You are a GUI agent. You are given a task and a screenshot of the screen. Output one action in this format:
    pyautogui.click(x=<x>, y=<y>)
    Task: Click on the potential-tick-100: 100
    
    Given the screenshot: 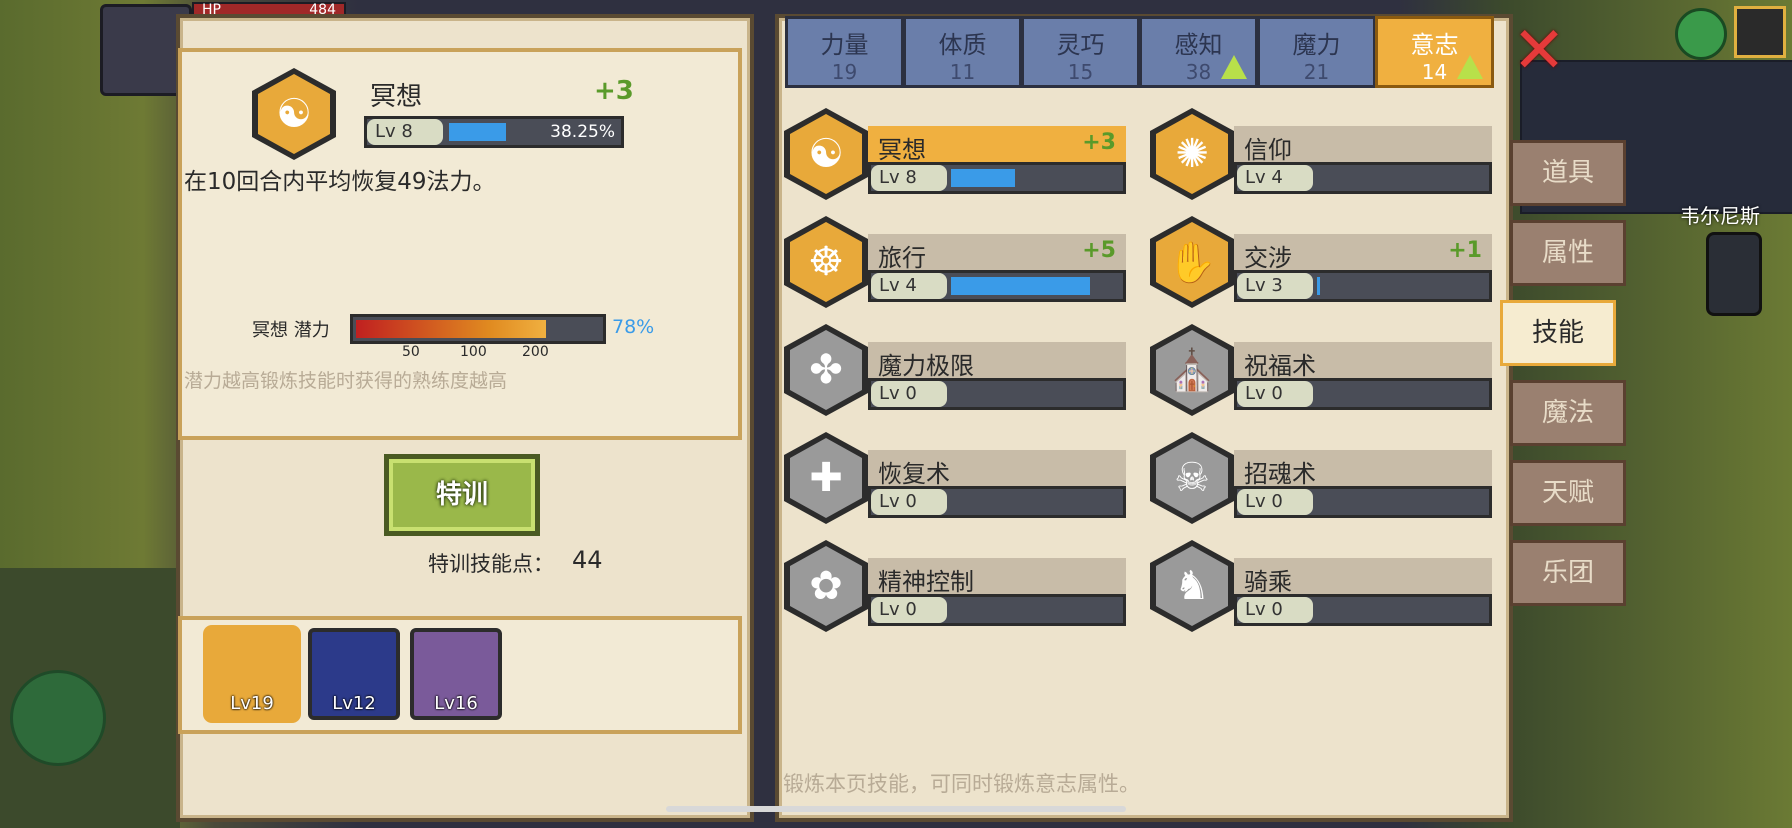 What is the action you would take?
    pyautogui.click(x=473, y=352)
    